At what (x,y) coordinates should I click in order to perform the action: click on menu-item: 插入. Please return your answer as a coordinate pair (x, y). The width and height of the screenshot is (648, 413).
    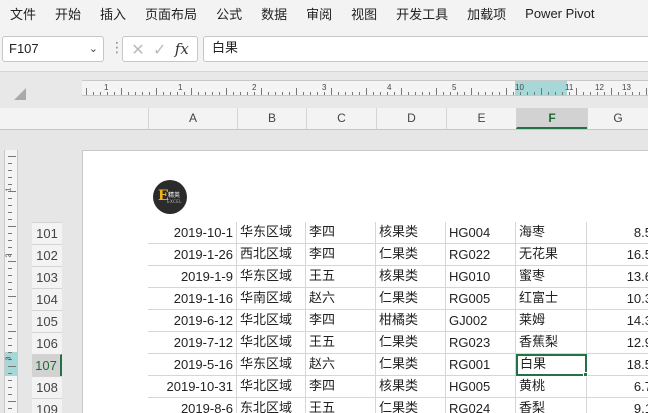
    Looking at the image, I should click on (113, 13).